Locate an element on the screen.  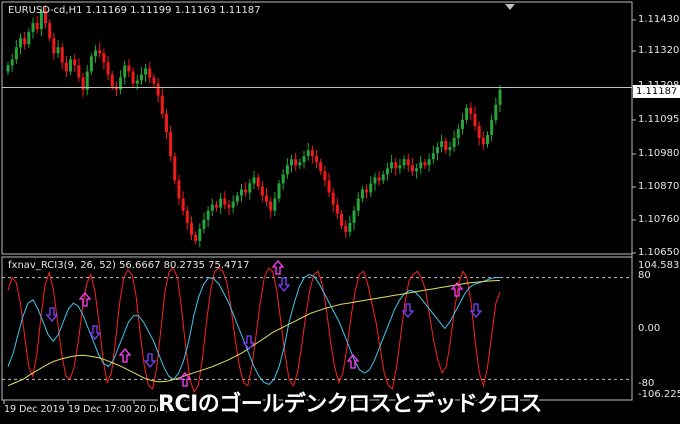
indicator-axis-label: 0.00 is located at coordinates (649, 328).